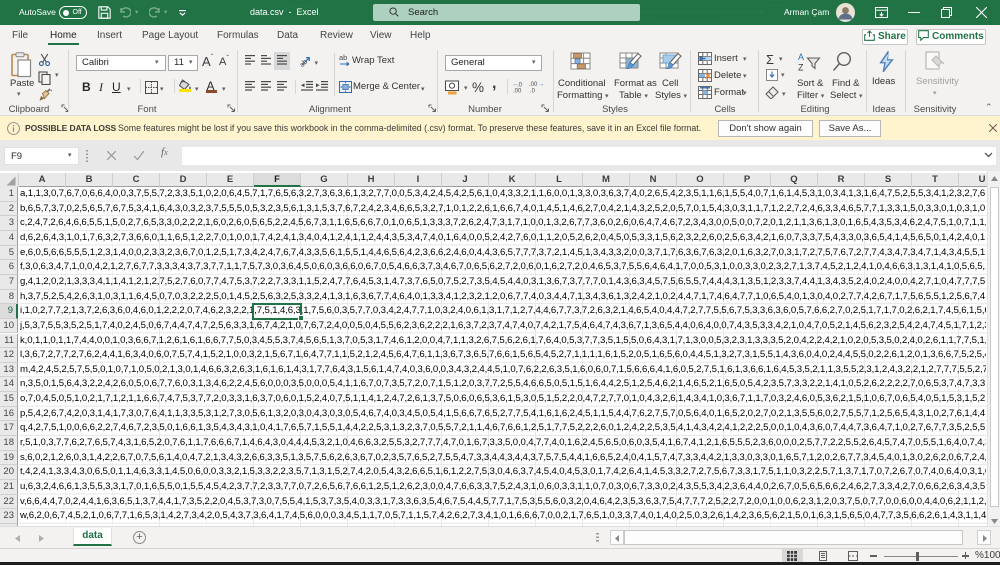 The height and width of the screenshot is (565, 1000). I want to click on svg-text: ab, so click(343, 57).